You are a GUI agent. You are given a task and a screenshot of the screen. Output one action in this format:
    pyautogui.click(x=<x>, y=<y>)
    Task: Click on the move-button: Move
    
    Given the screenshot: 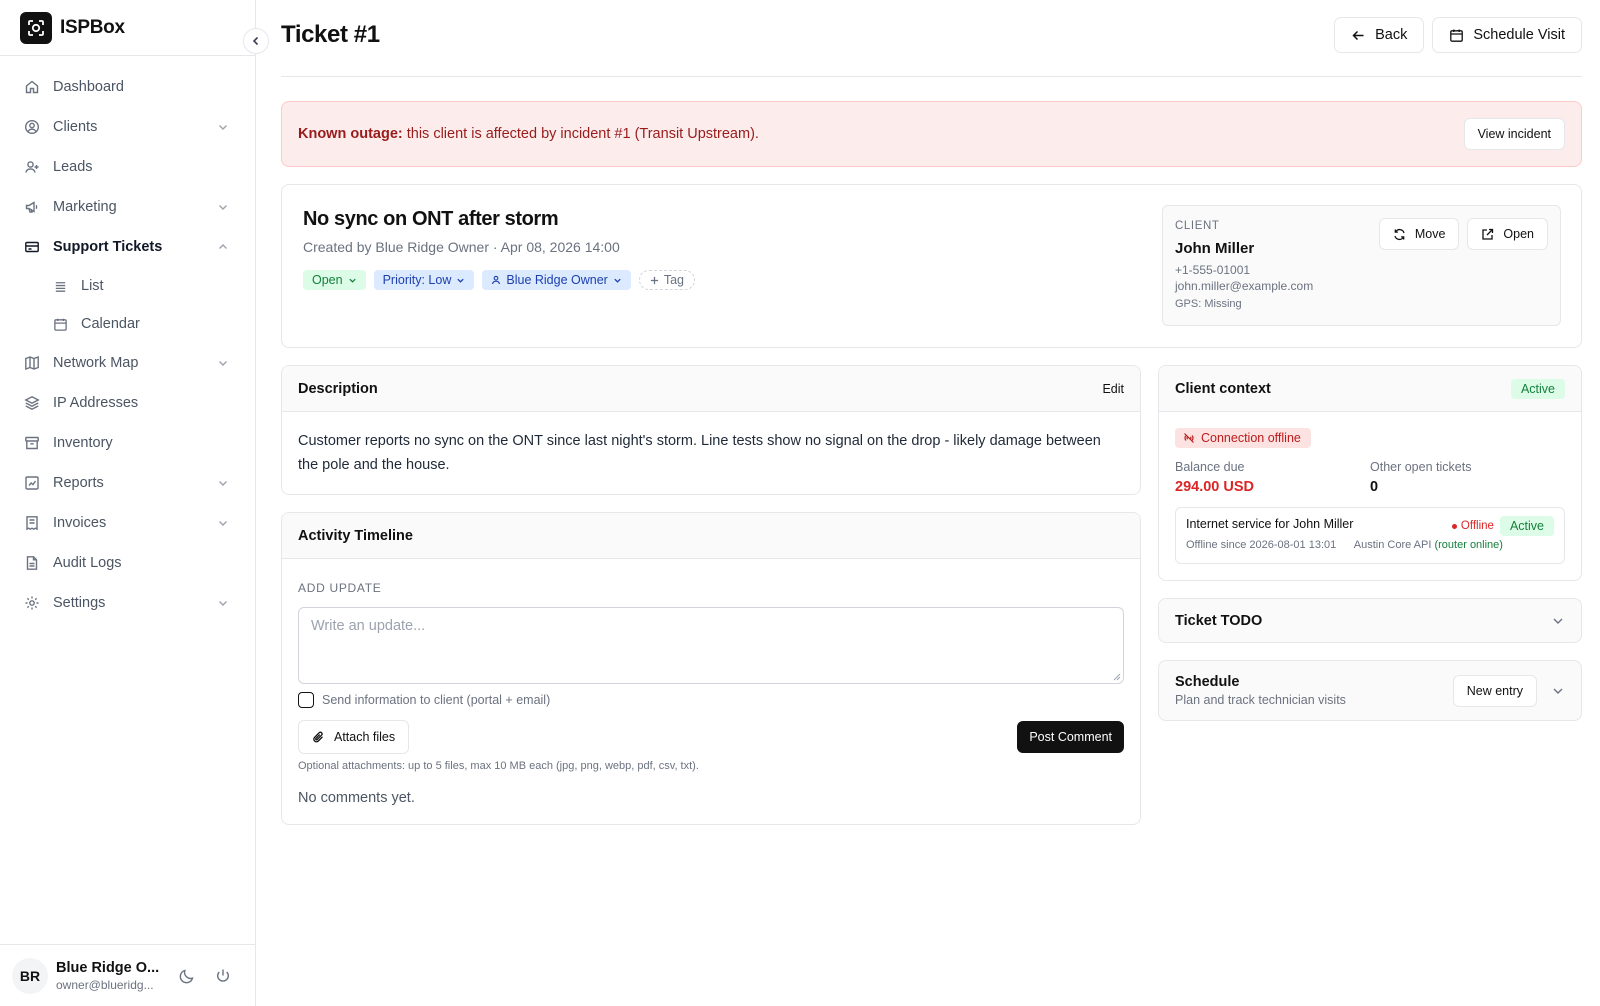 What is the action you would take?
    pyautogui.click(x=1419, y=234)
    